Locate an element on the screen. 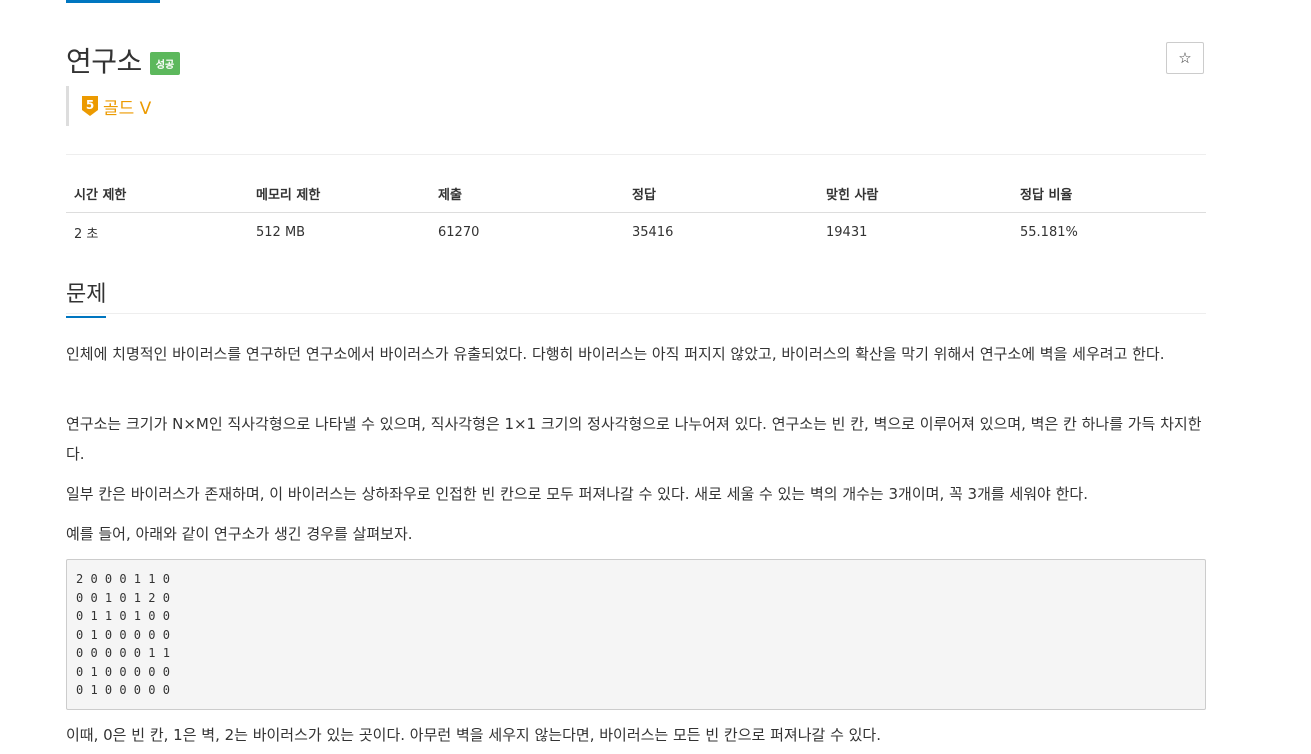 This screenshot has height=754, width=1311. table-header: 정답 비율 is located at coordinates (1109, 195).